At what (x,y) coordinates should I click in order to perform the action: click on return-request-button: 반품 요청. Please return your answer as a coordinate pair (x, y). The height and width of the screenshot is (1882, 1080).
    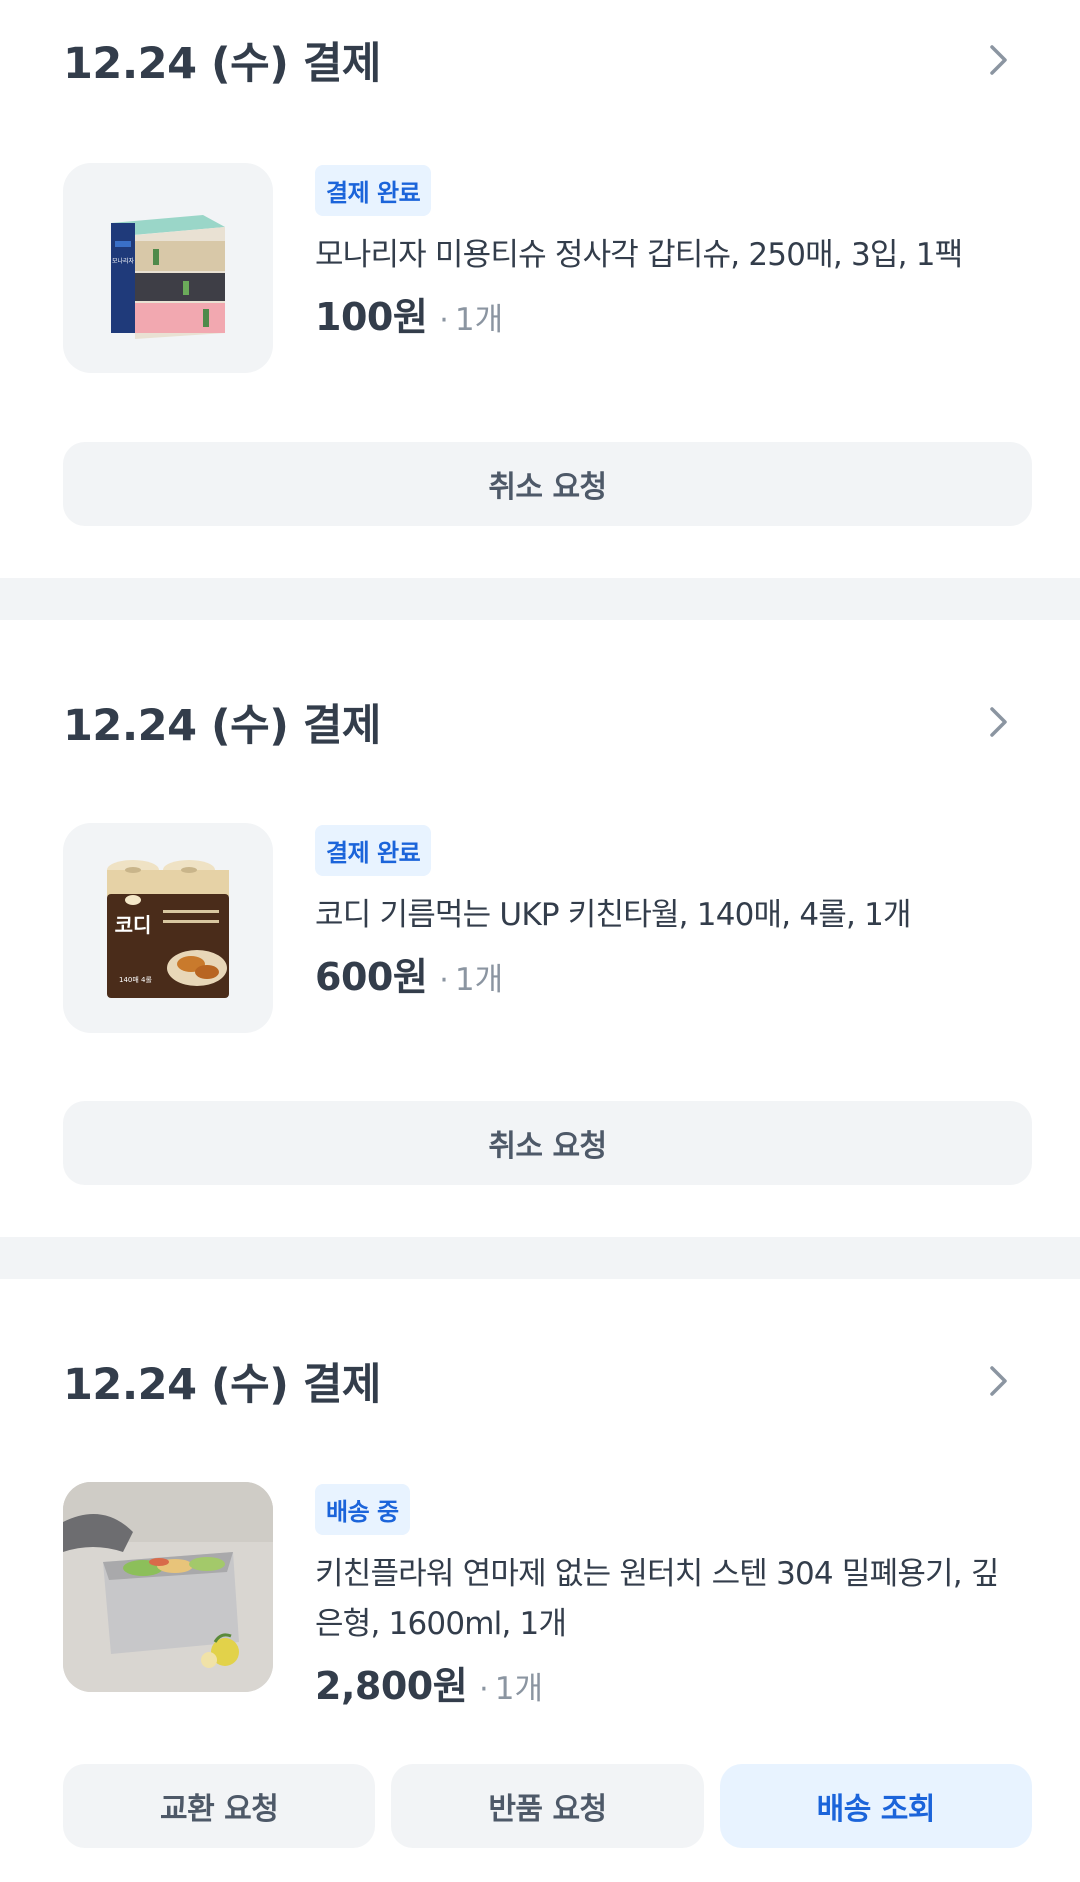
    Looking at the image, I should click on (547, 1806).